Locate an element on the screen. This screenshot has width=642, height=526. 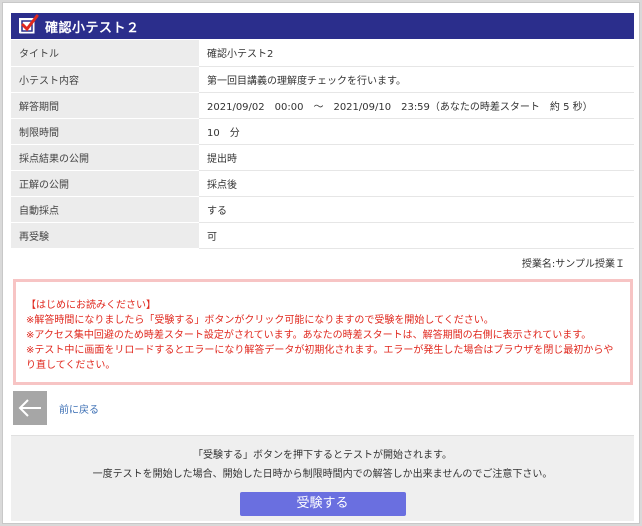
row-key: 小テスト内容 is located at coordinates (105, 79).